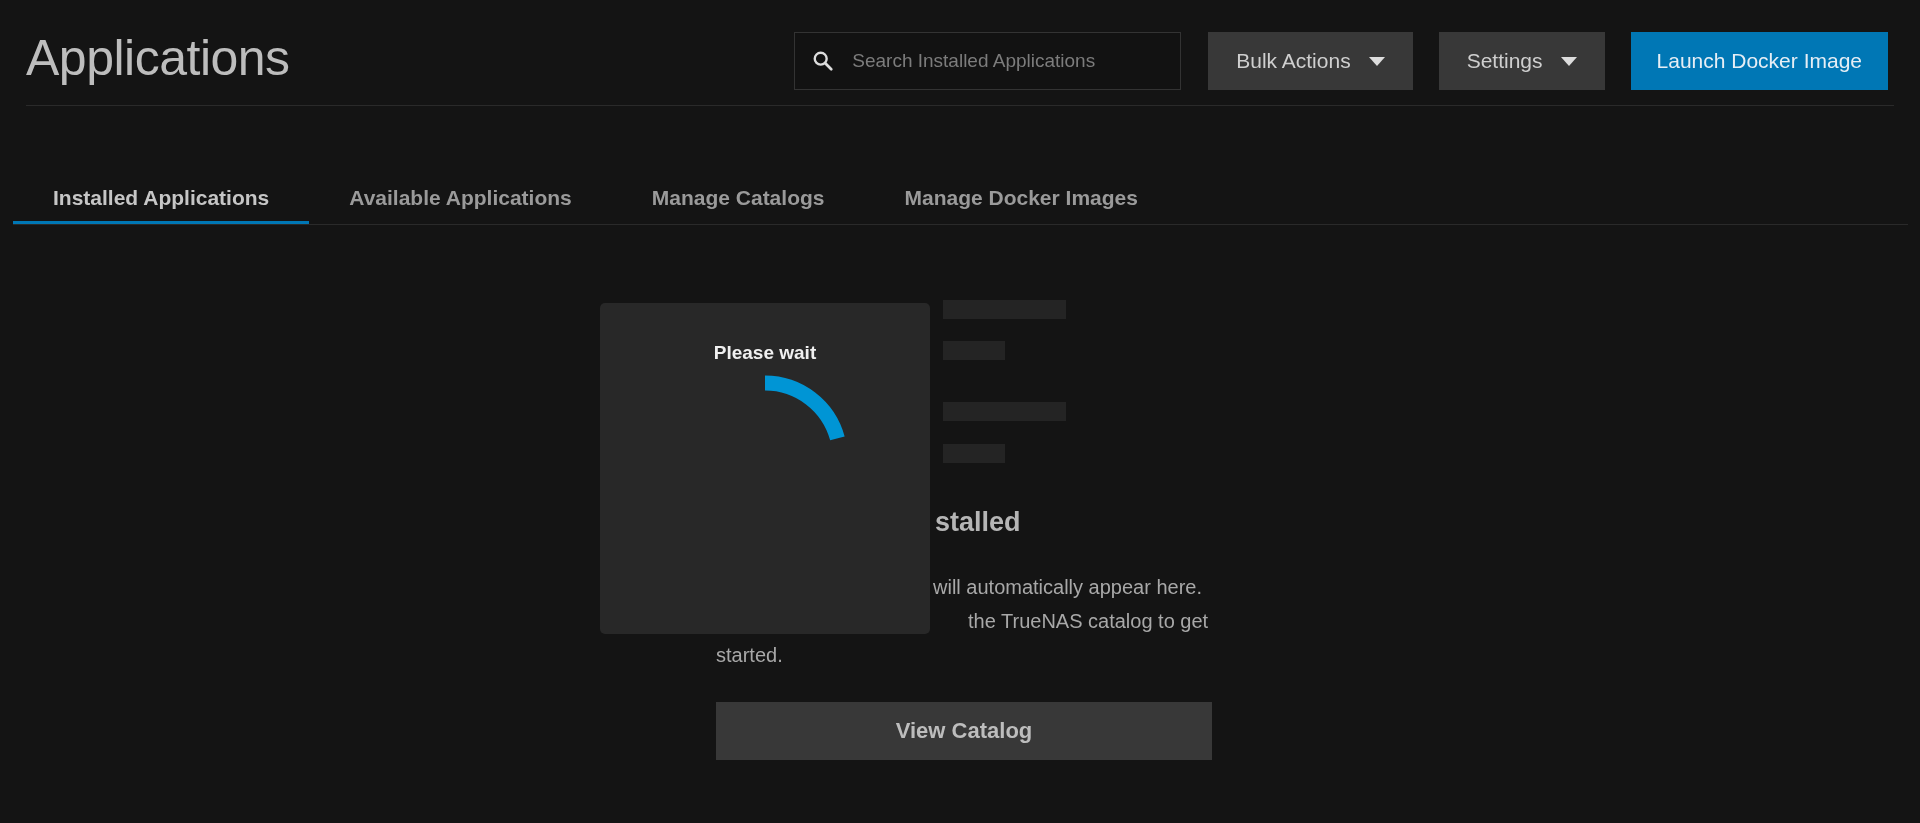 This screenshot has height=823, width=1920. Describe the element at coordinates (460, 186) in the screenshot. I see `tab: Available Applications` at that location.